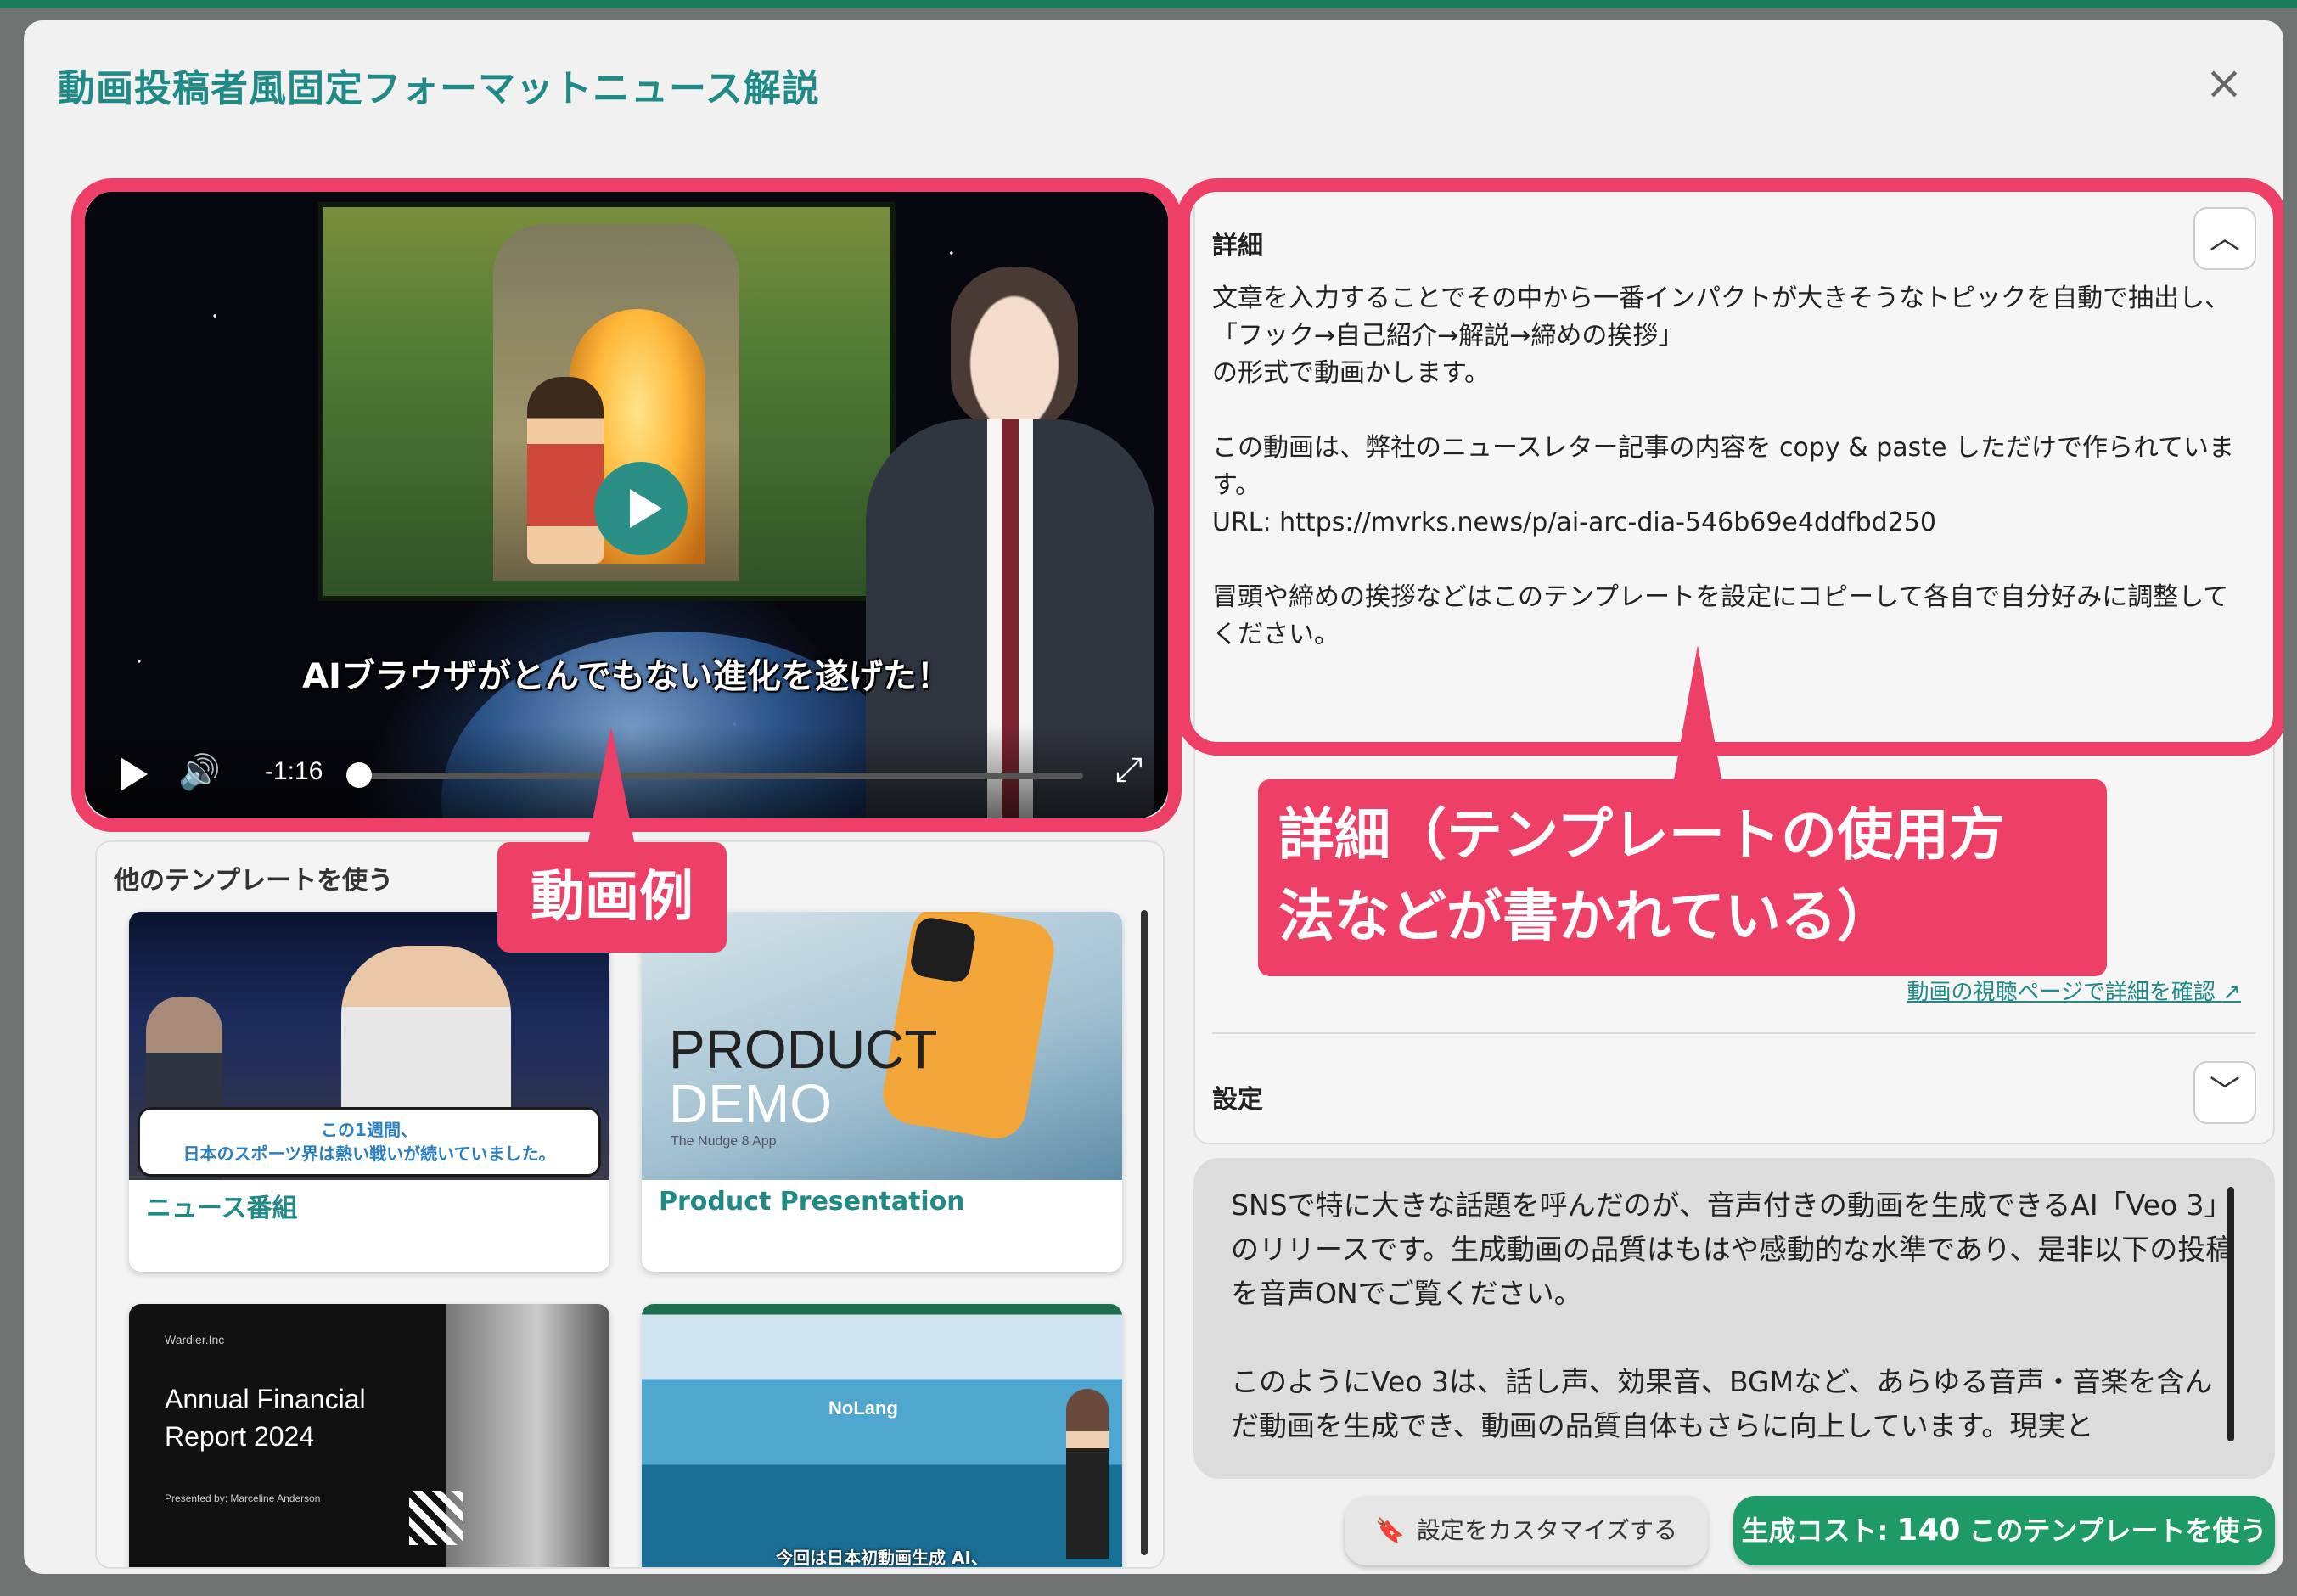 This screenshot has width=2297, height=1596. Describe the element at coordinates (1698, 721) in the screenshot. I see `annotation-pointer` at that location.